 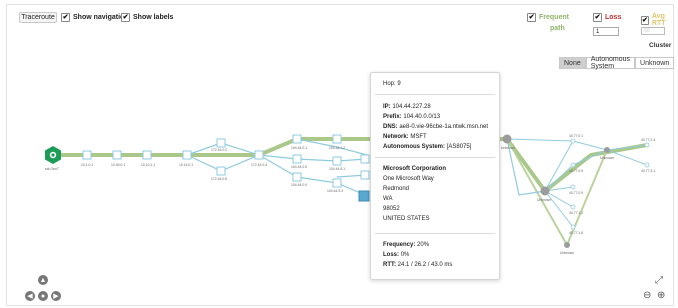 What do you see at coordinates (30, 296) in the screenshot?
I see `left-arrow-icon: ◀` at bounding box center [30, 296].